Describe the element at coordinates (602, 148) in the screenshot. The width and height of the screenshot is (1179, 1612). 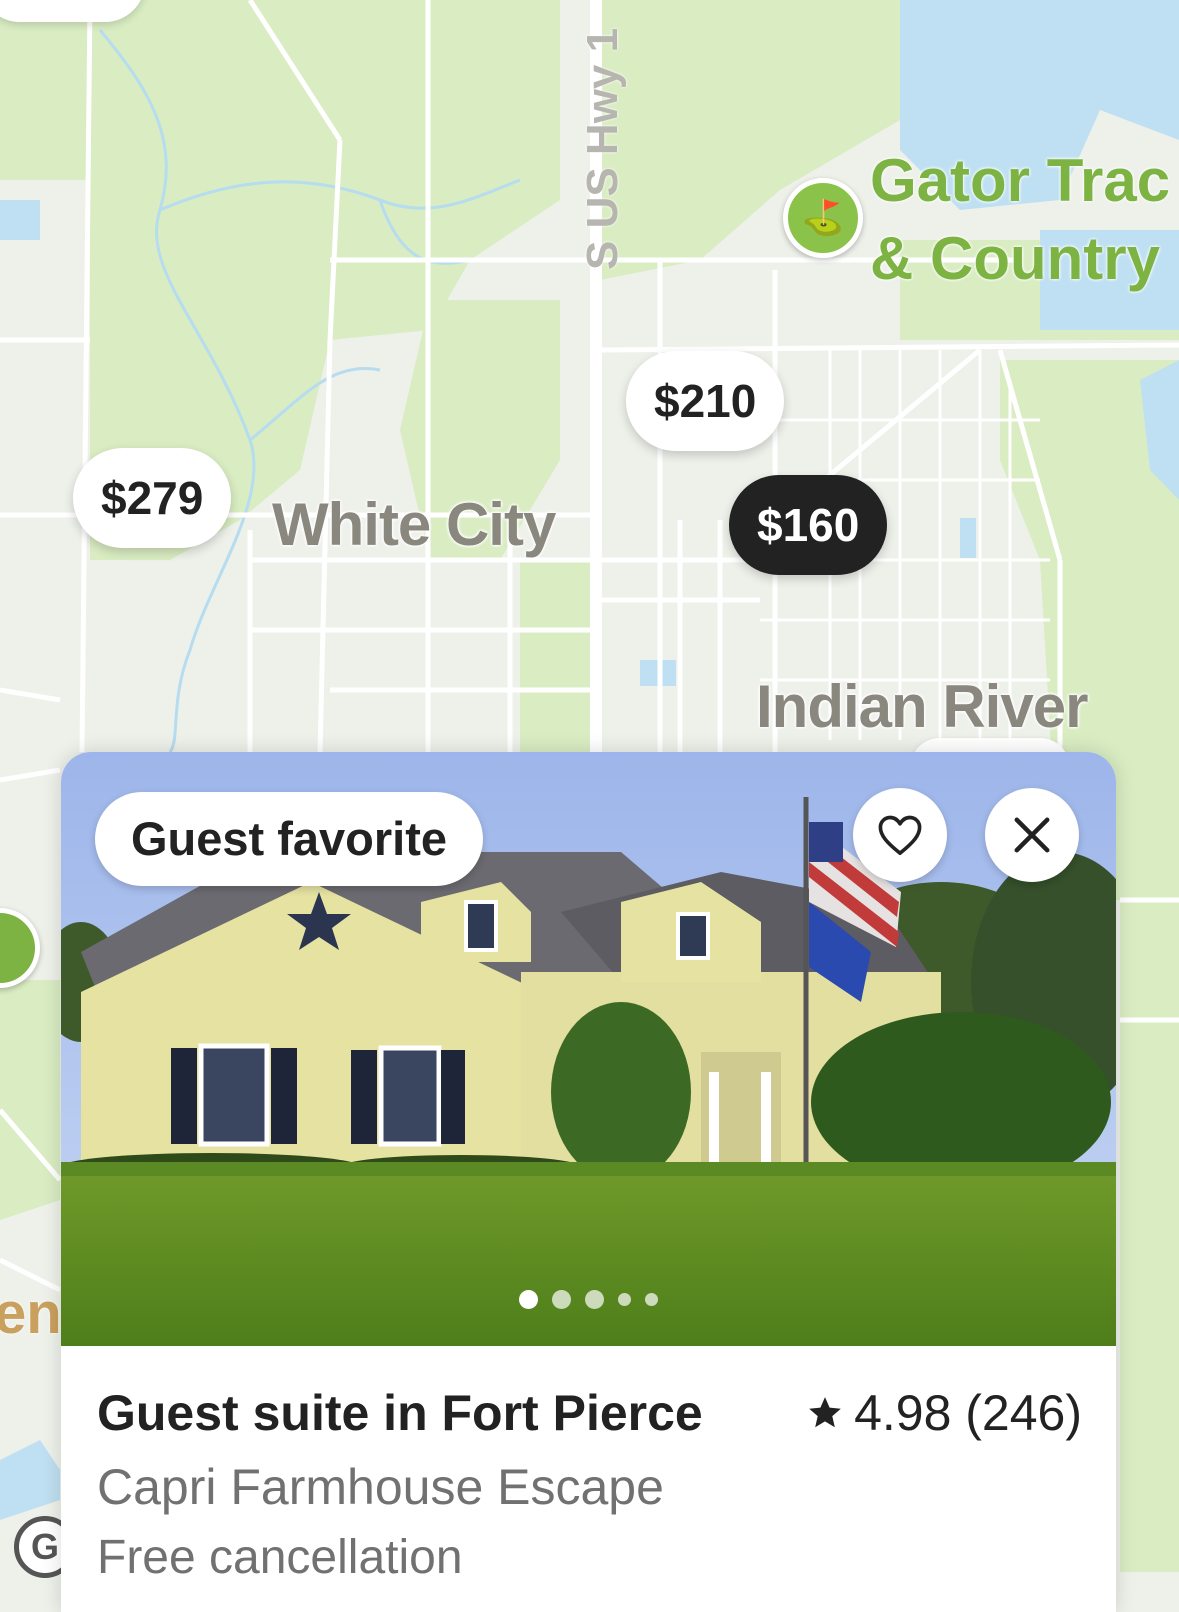
I see `road-label-us1: S US Hwy 1` at that location.